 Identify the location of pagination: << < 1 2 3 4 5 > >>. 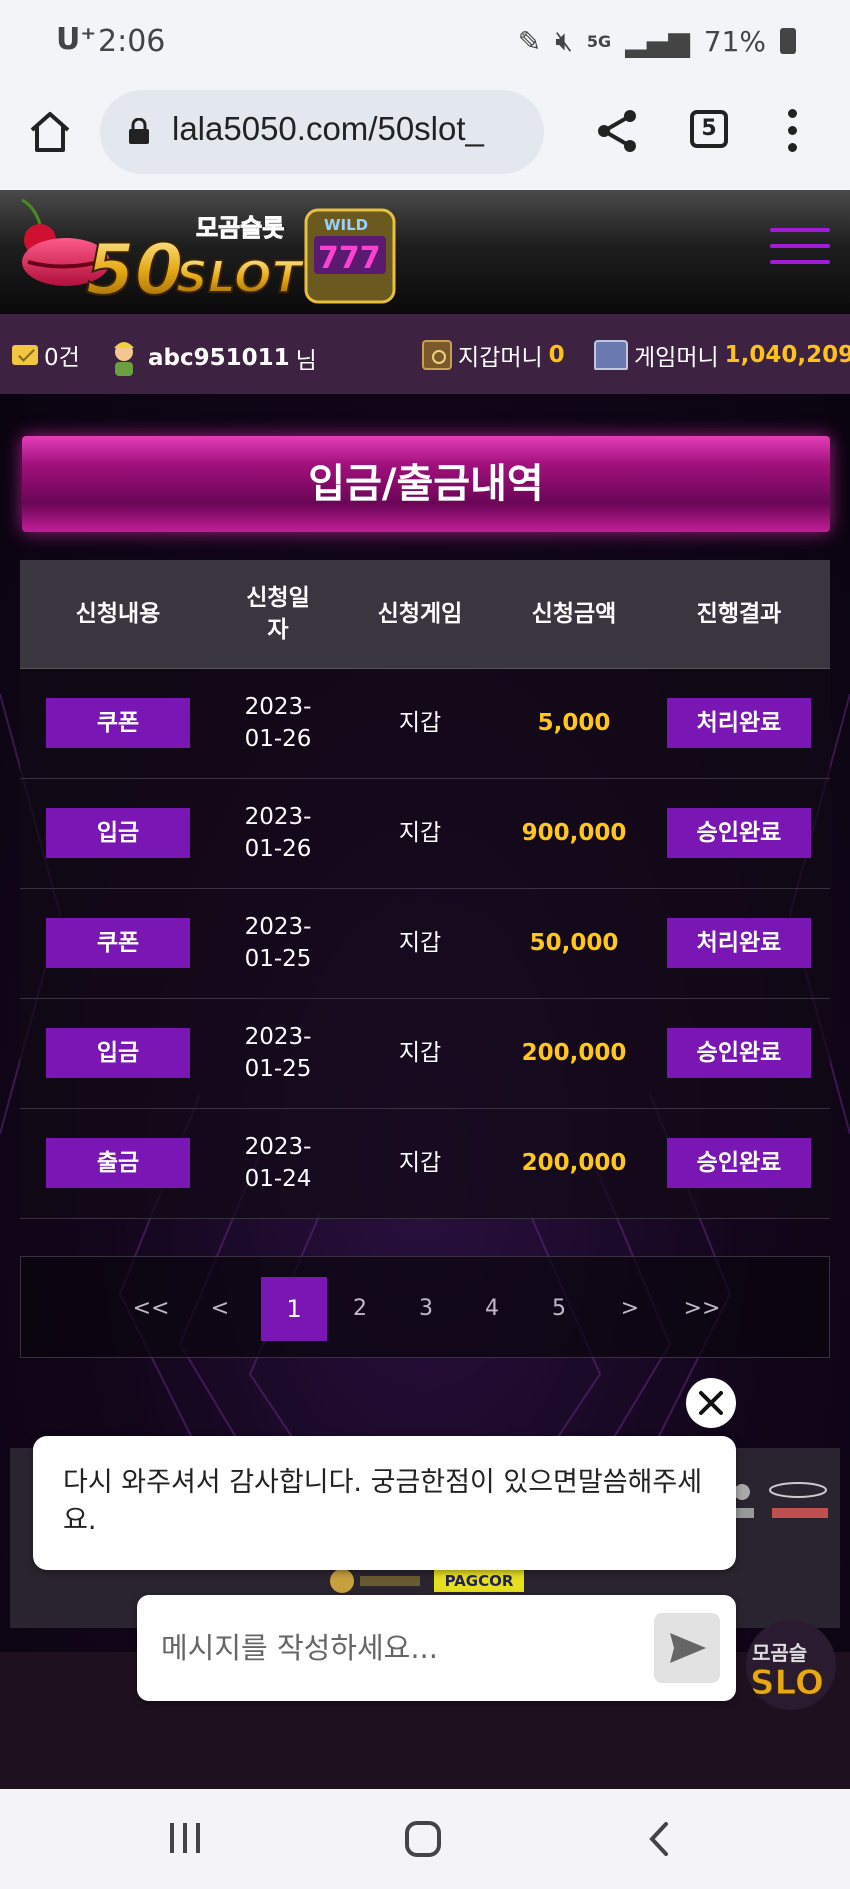
(425, 1307).